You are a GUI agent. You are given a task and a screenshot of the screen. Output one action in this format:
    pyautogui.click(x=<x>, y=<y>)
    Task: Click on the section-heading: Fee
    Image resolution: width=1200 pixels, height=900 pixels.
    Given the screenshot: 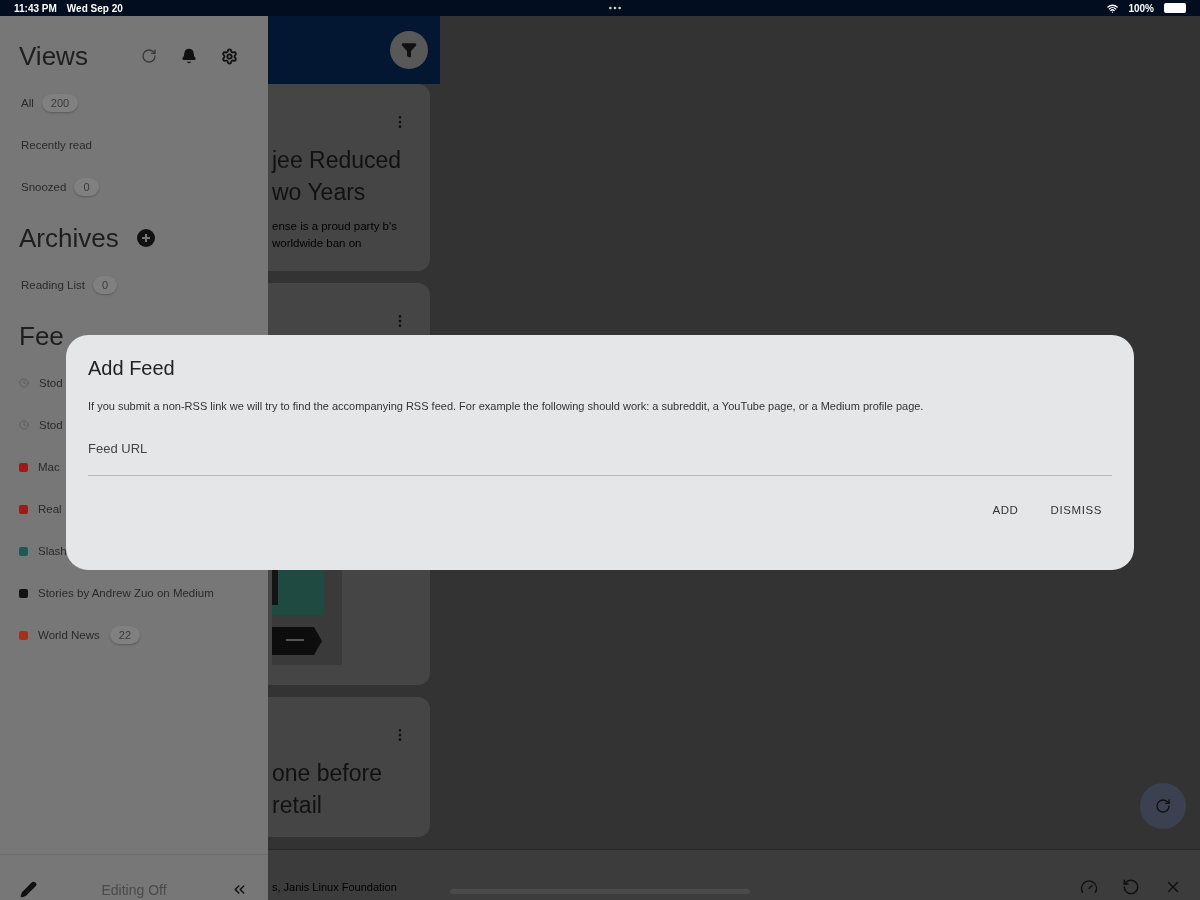 What is the action you would take?
    pyautogui.click(x=41, y=336)
    